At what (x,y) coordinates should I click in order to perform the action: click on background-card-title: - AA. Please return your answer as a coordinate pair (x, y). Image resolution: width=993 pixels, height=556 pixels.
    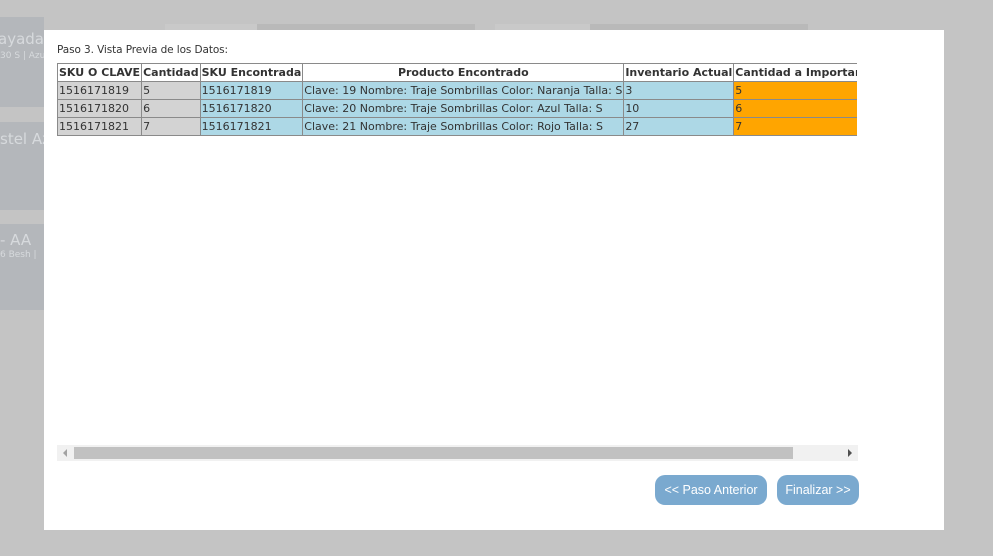
    Looking at the image, I should click on (16, 240).